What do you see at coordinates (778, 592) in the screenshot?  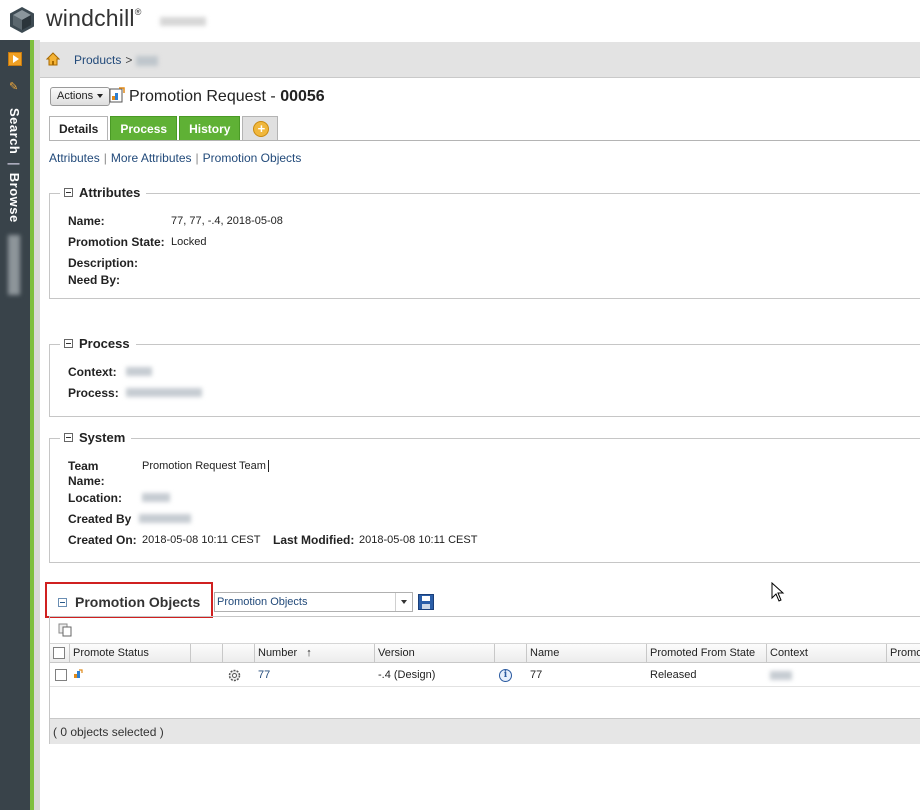 I see `mouse-cursor-icon` at bounding box center [778, 592].